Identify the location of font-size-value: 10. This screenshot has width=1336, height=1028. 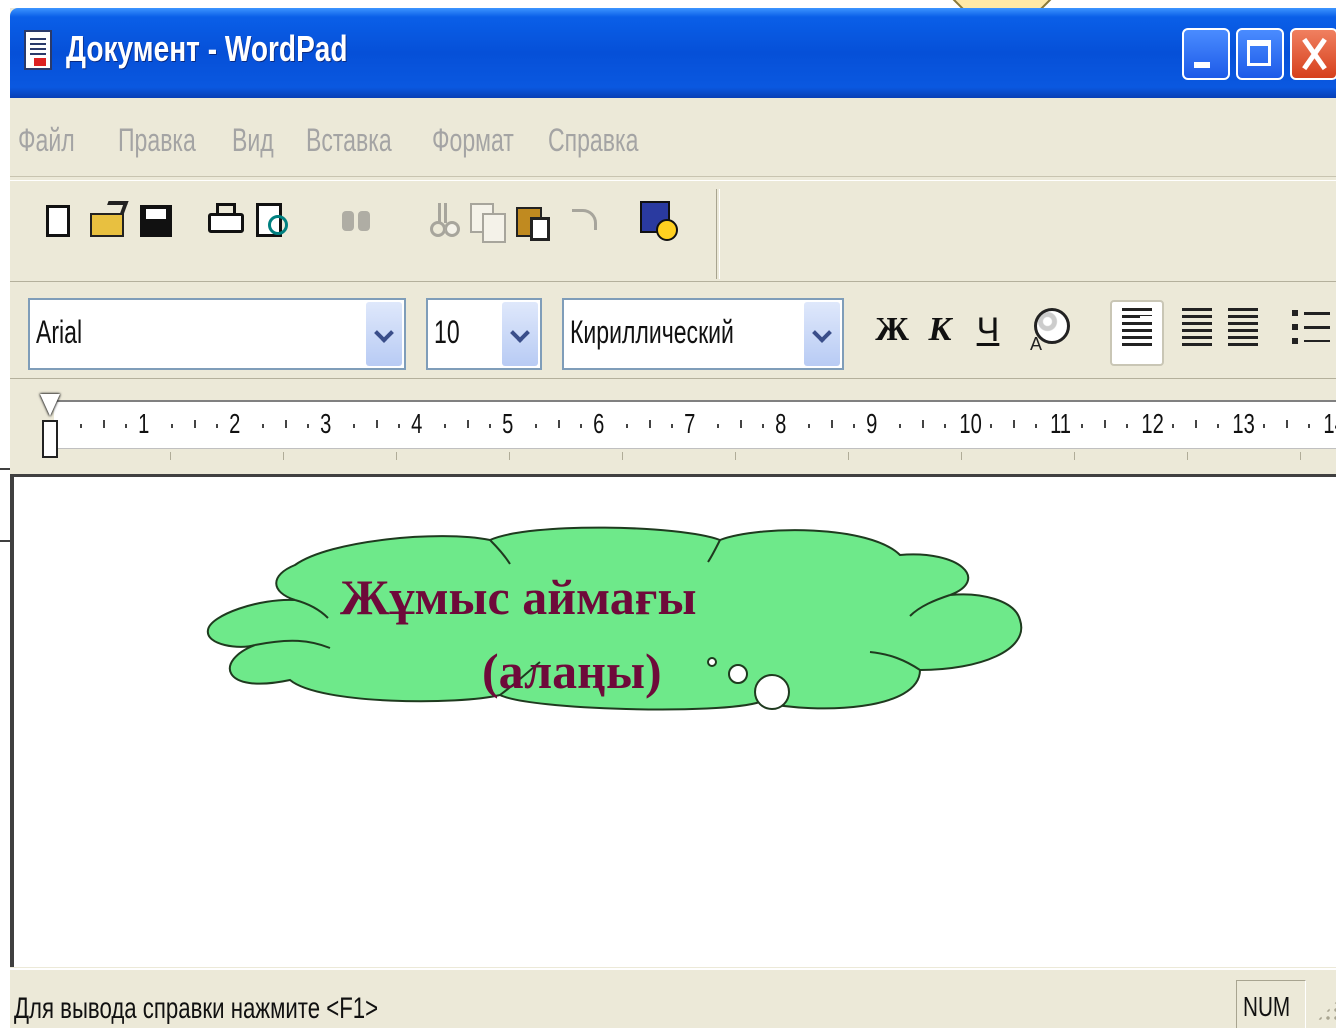
(447, 332).